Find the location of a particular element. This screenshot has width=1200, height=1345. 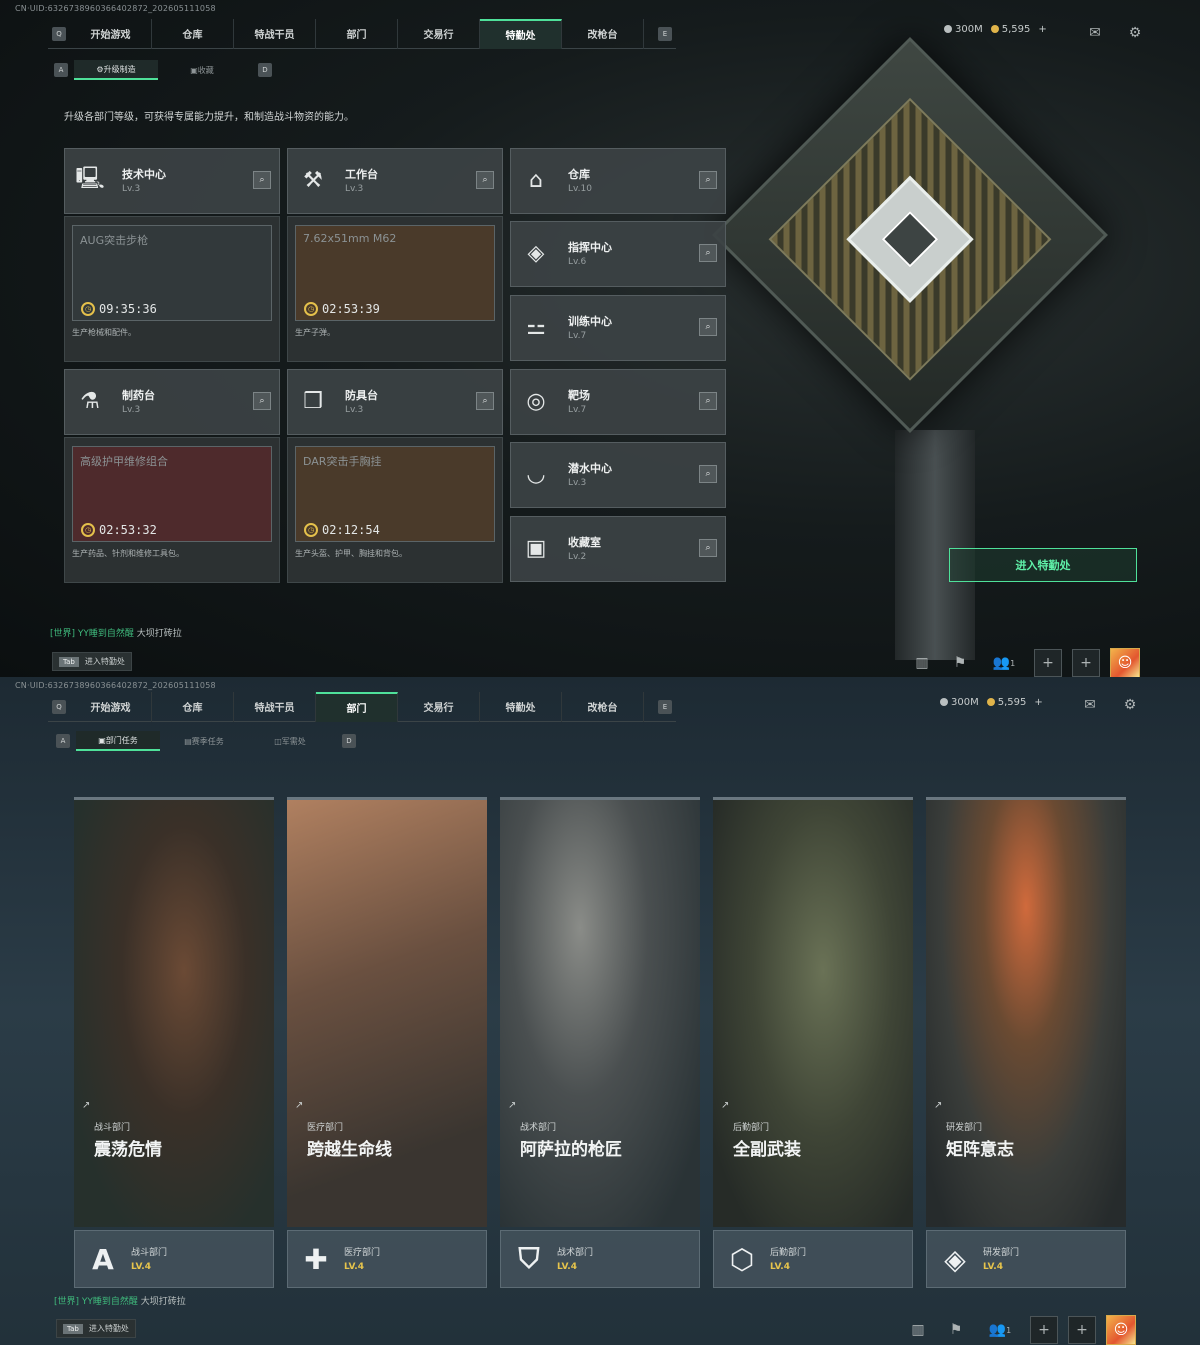

department-footer-combat: A 战斗部门 LV.4 is located at coordinates (174, 1259).